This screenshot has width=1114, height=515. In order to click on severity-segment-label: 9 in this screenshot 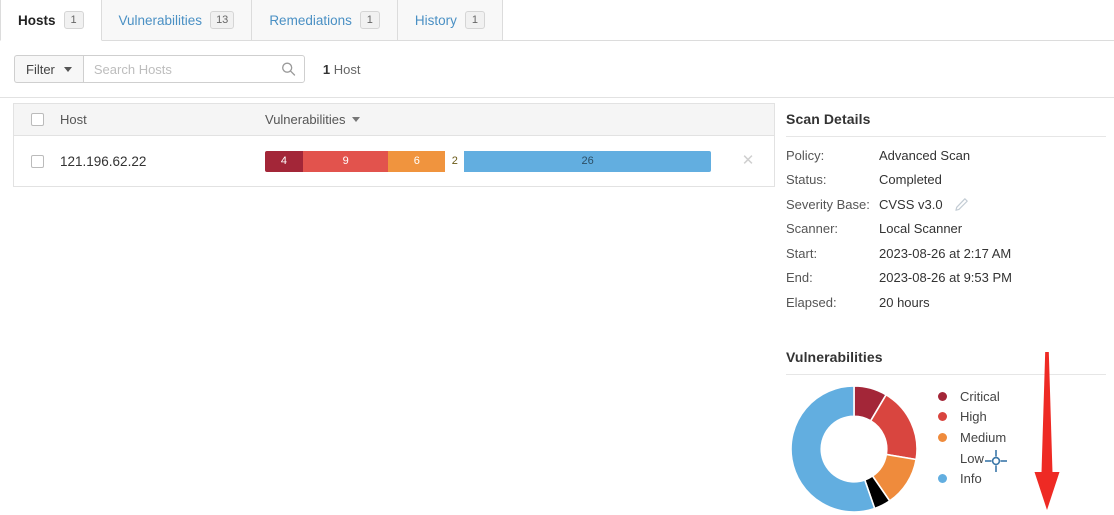, I will do `click(345, 161)`.